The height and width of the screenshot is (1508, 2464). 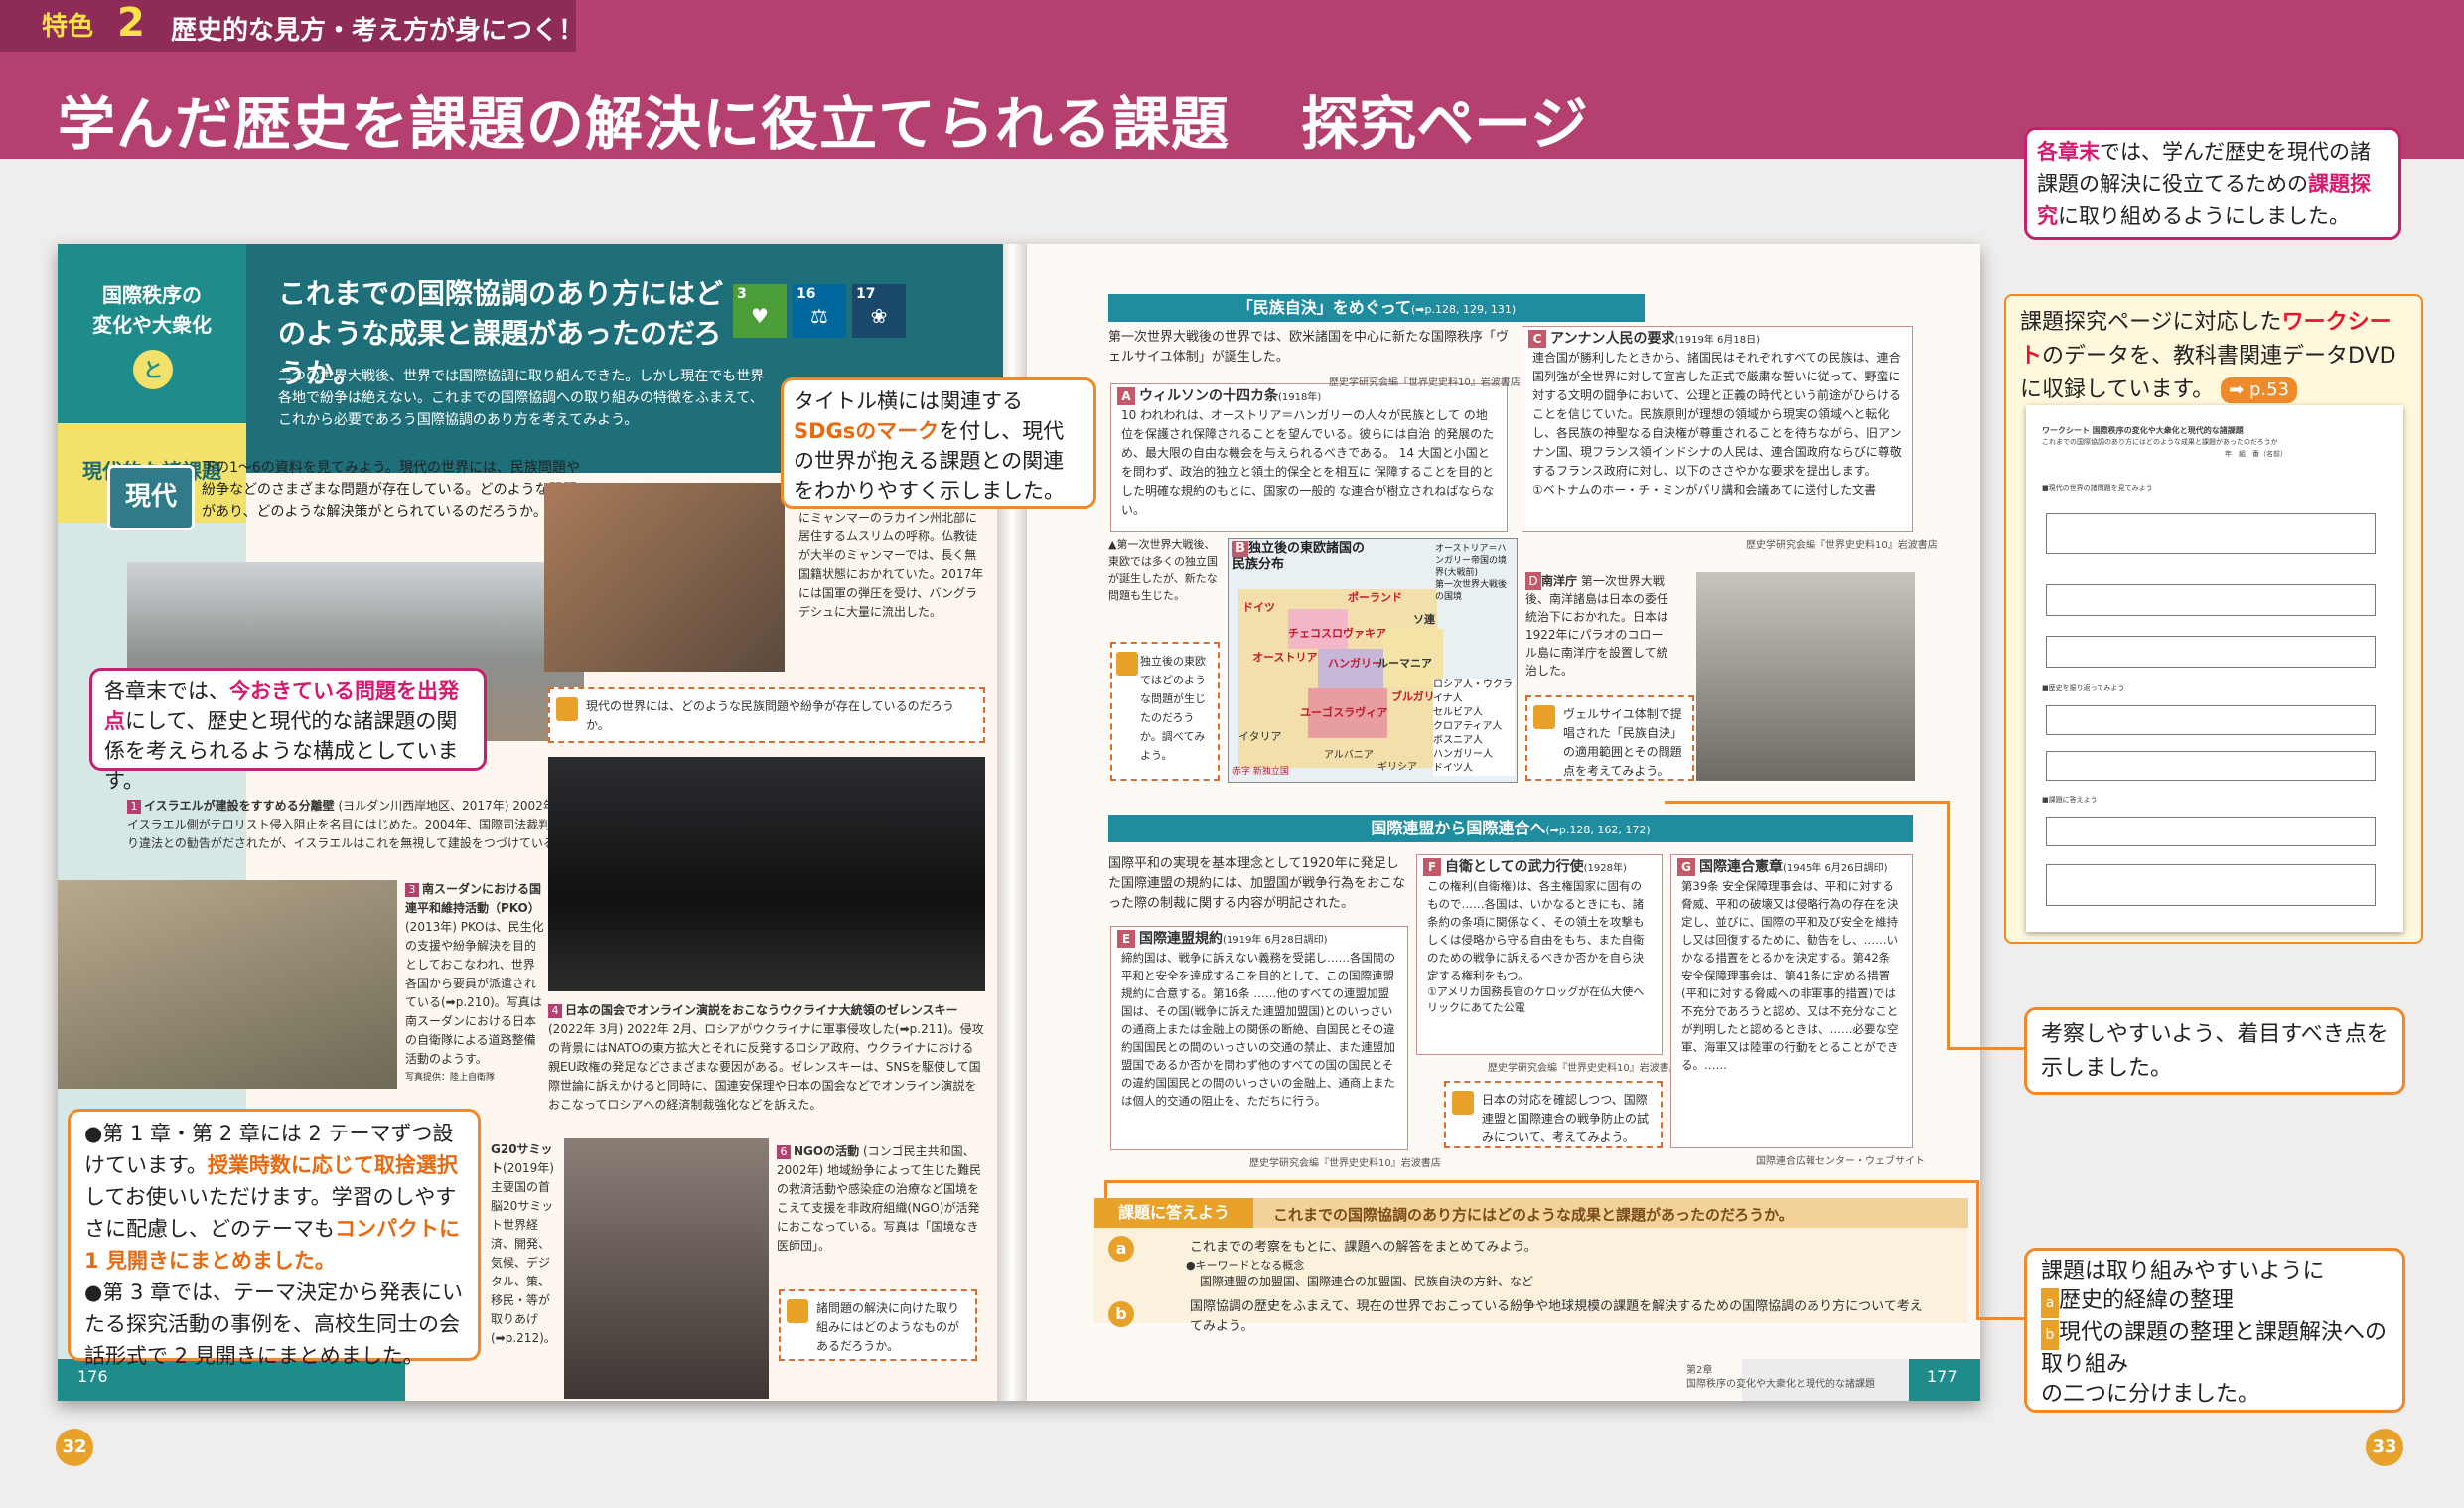 I want to click on doc-a-credit: 歴史学研究会編『世界史史料10』岩波書店, so click(x=1425, y=382).